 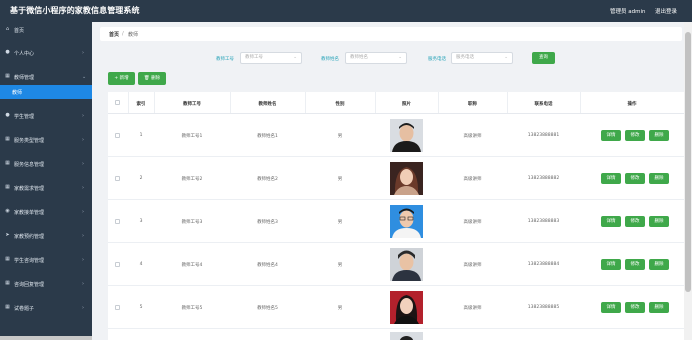 What do you see at coordinates (24, 78) in the screenshot?
I see `sidebar-item-label: 教师管理` at bounding box center [24, 78].